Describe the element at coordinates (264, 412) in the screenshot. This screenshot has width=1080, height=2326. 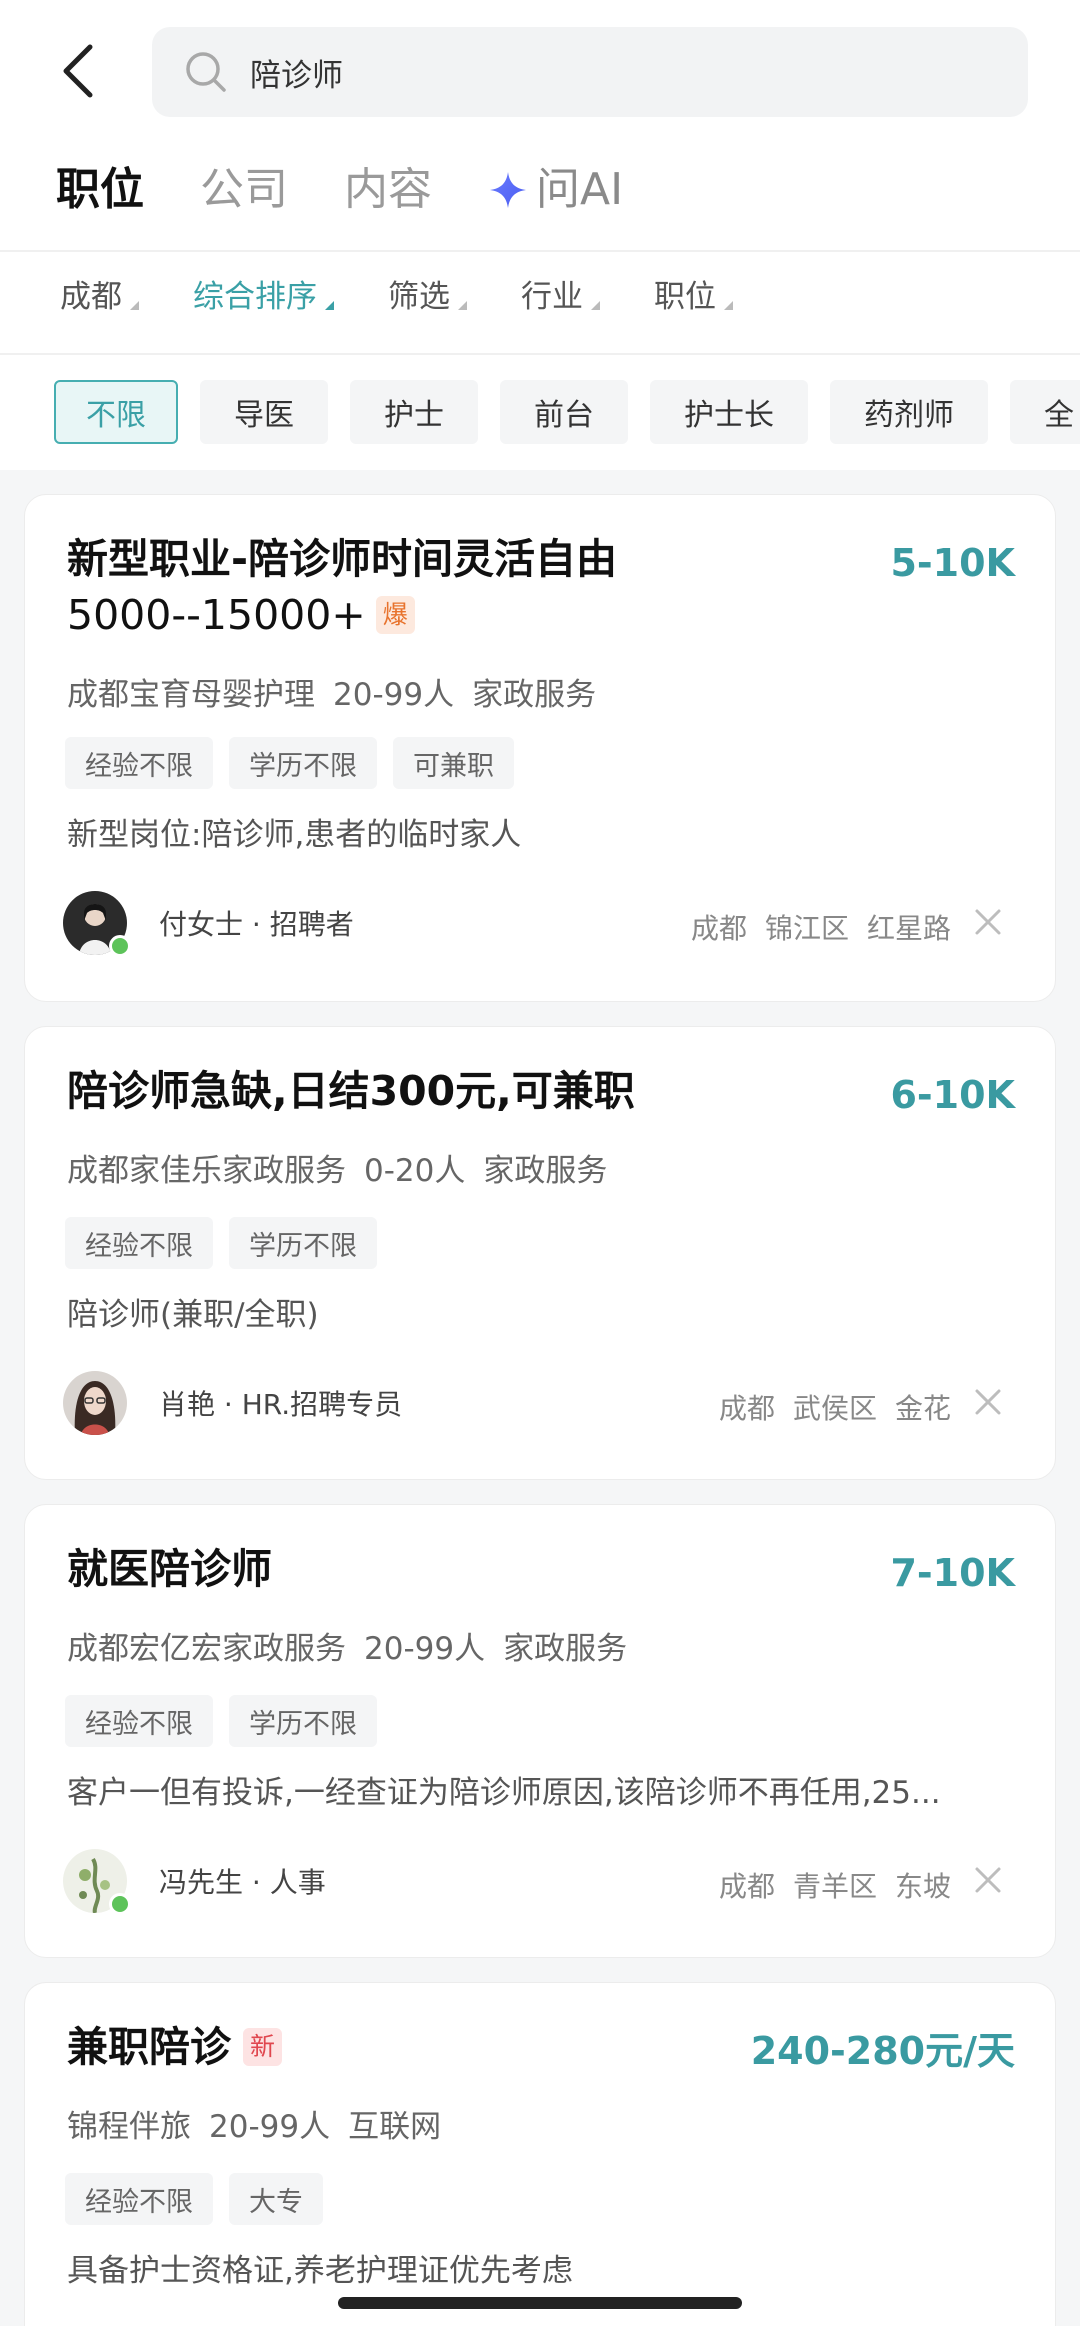
I see `chip-guide: 导医` at that location.